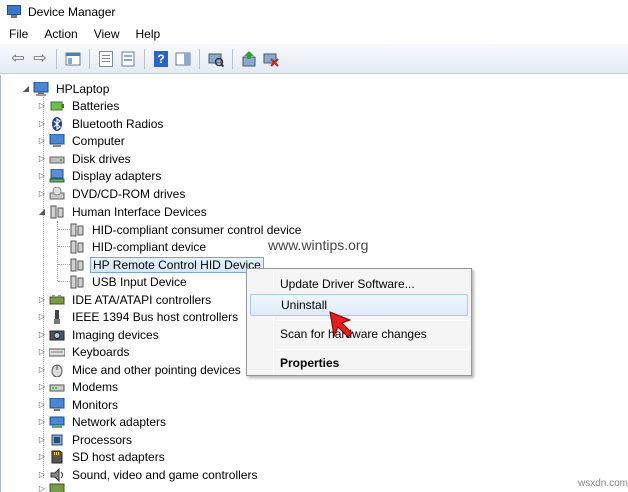 This screenshot has height=492, width=628. What do you see at coordinates (57, 175) in the screenshot?
I see `display-adapter-icon` at bounding box center [57, 175].